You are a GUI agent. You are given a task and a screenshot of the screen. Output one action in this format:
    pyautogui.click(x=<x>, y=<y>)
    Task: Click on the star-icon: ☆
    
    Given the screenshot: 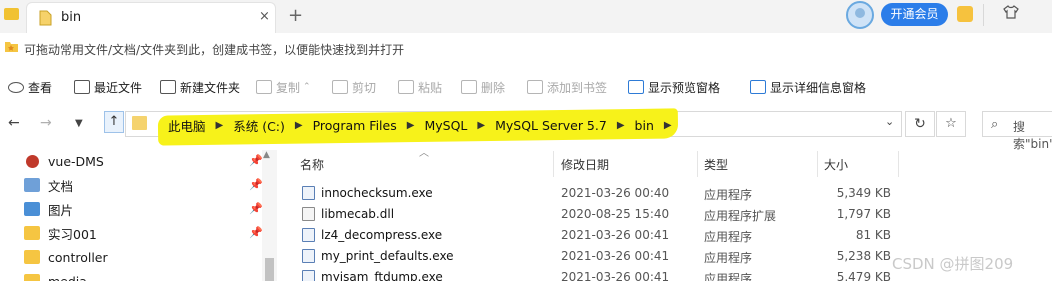 What is the action you would take?
    pyautogui.click(x=951, y=124)
    